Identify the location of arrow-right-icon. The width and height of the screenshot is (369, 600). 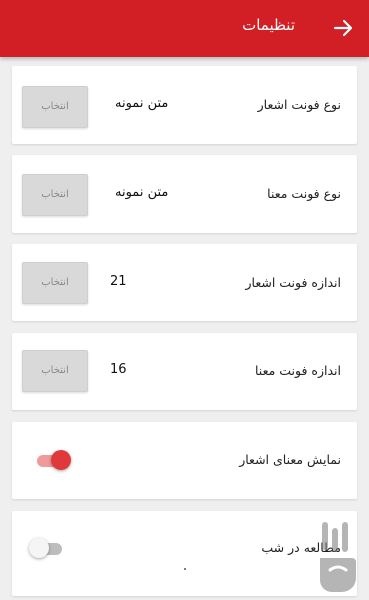
(343, 28).